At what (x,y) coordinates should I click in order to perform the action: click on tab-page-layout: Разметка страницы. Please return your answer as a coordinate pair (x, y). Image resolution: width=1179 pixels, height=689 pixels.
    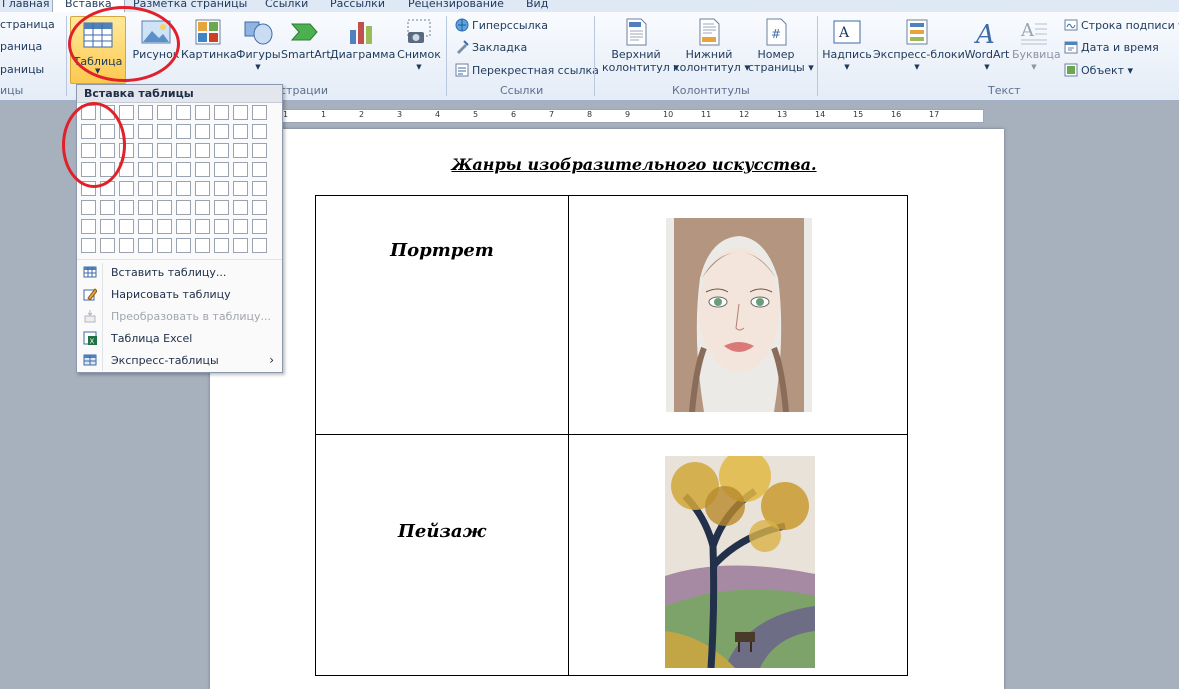
    Looking at the image, I should click on (190, 5).